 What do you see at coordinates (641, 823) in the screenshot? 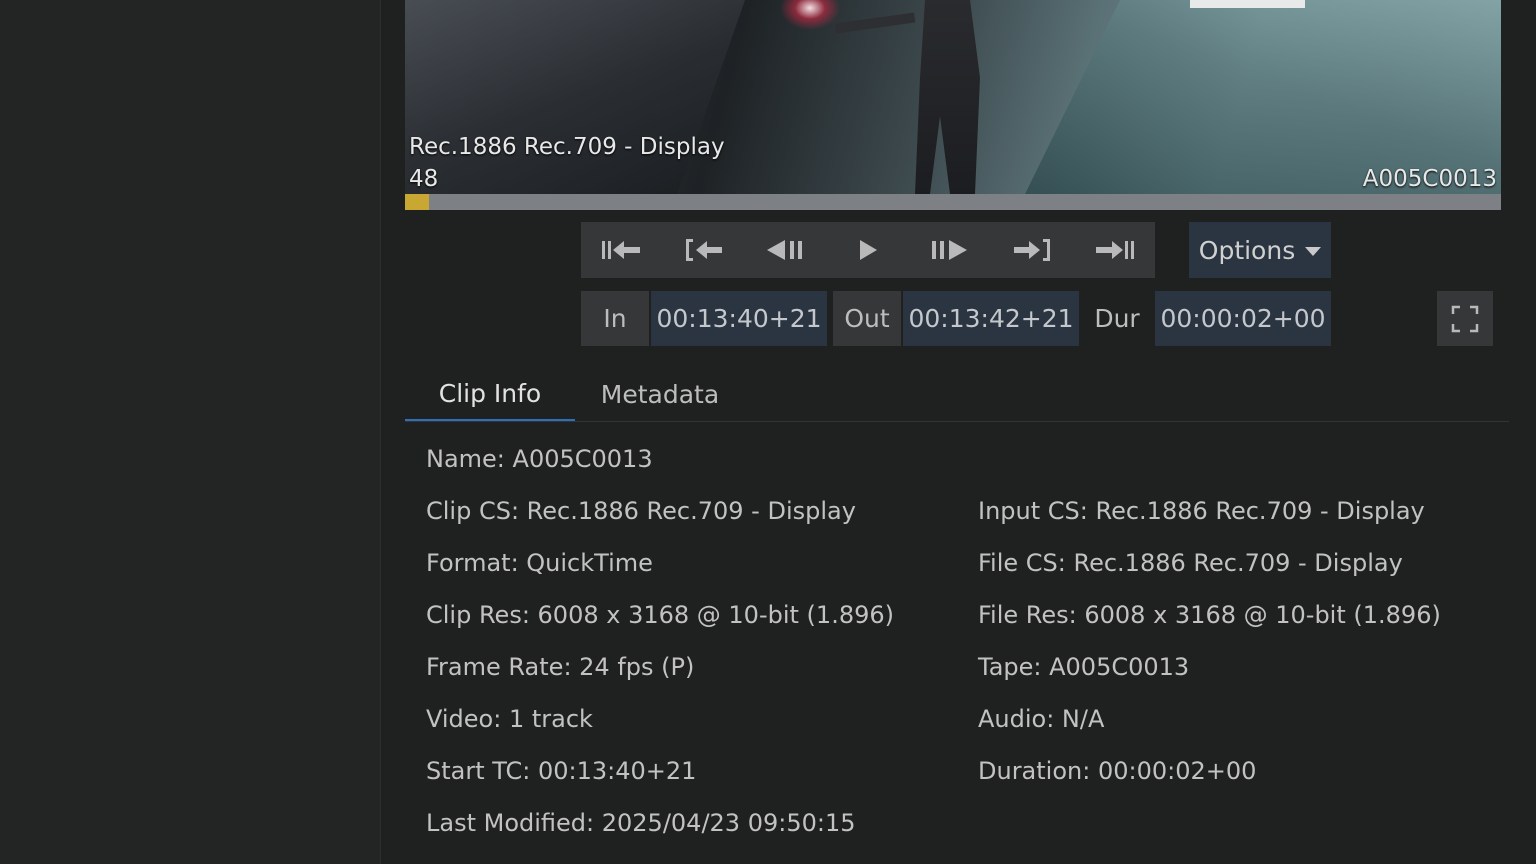
I see `last-modified-info: Last Modified: 2025/04/23 09:50:15` at bounding box center [641, 823].